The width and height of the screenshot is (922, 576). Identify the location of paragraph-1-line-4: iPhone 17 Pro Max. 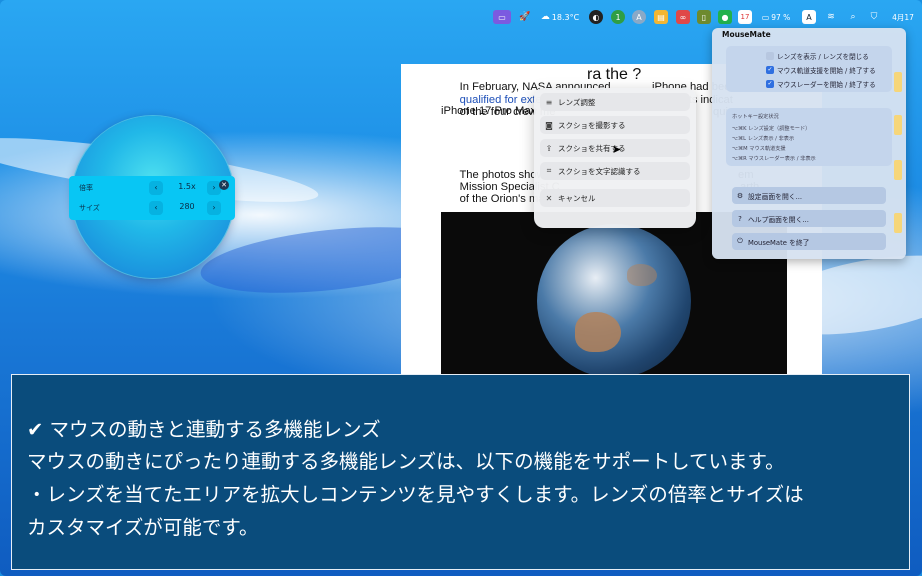
(489, 111).